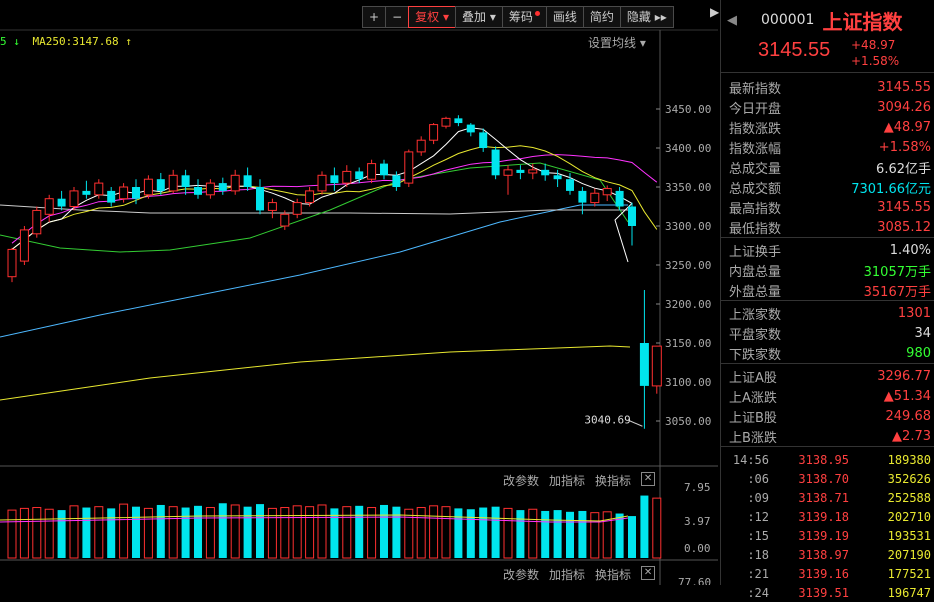 The image size is (934, 602). I want to click on stat-label: 今日开盘, so click(755, 109).